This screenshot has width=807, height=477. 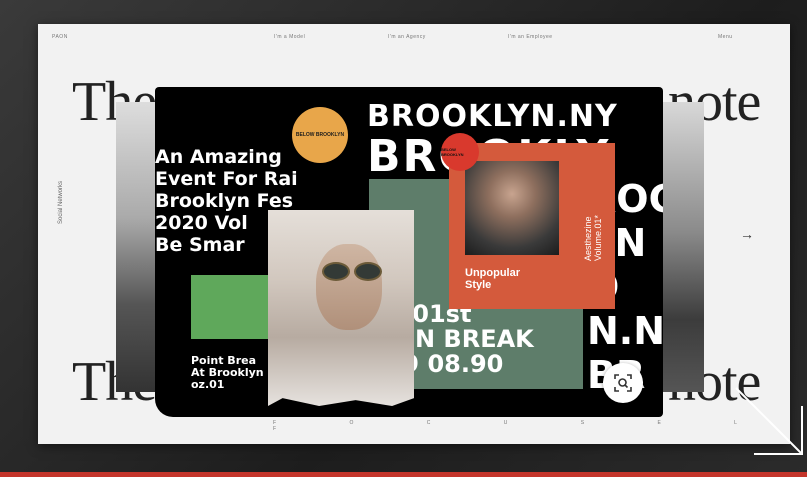 What do you see at coordinates (460, 152) in the screenshot?
I see `red-badge: BELOW BROOKLYN` at bounding box center [460, 152].